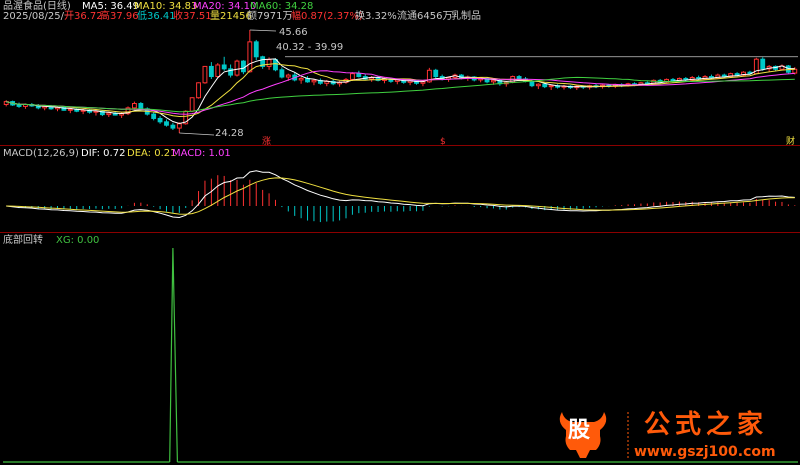 This screenshot has width=800, height=465. What do you see at coordinates (197, 134) in the screenshot?
I see `annot-low-arrow` at bounding box center [197, 134].